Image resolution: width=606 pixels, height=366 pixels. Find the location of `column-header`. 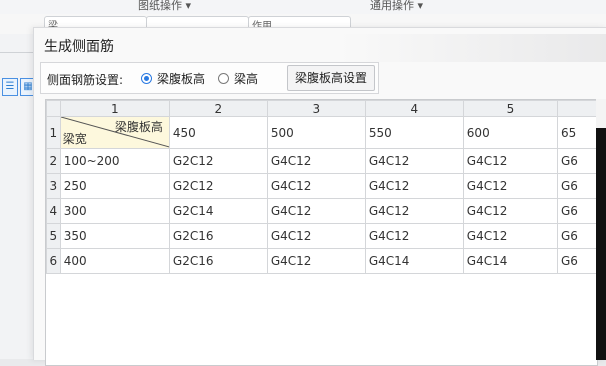

column-header is located at coordinates (576, 108).